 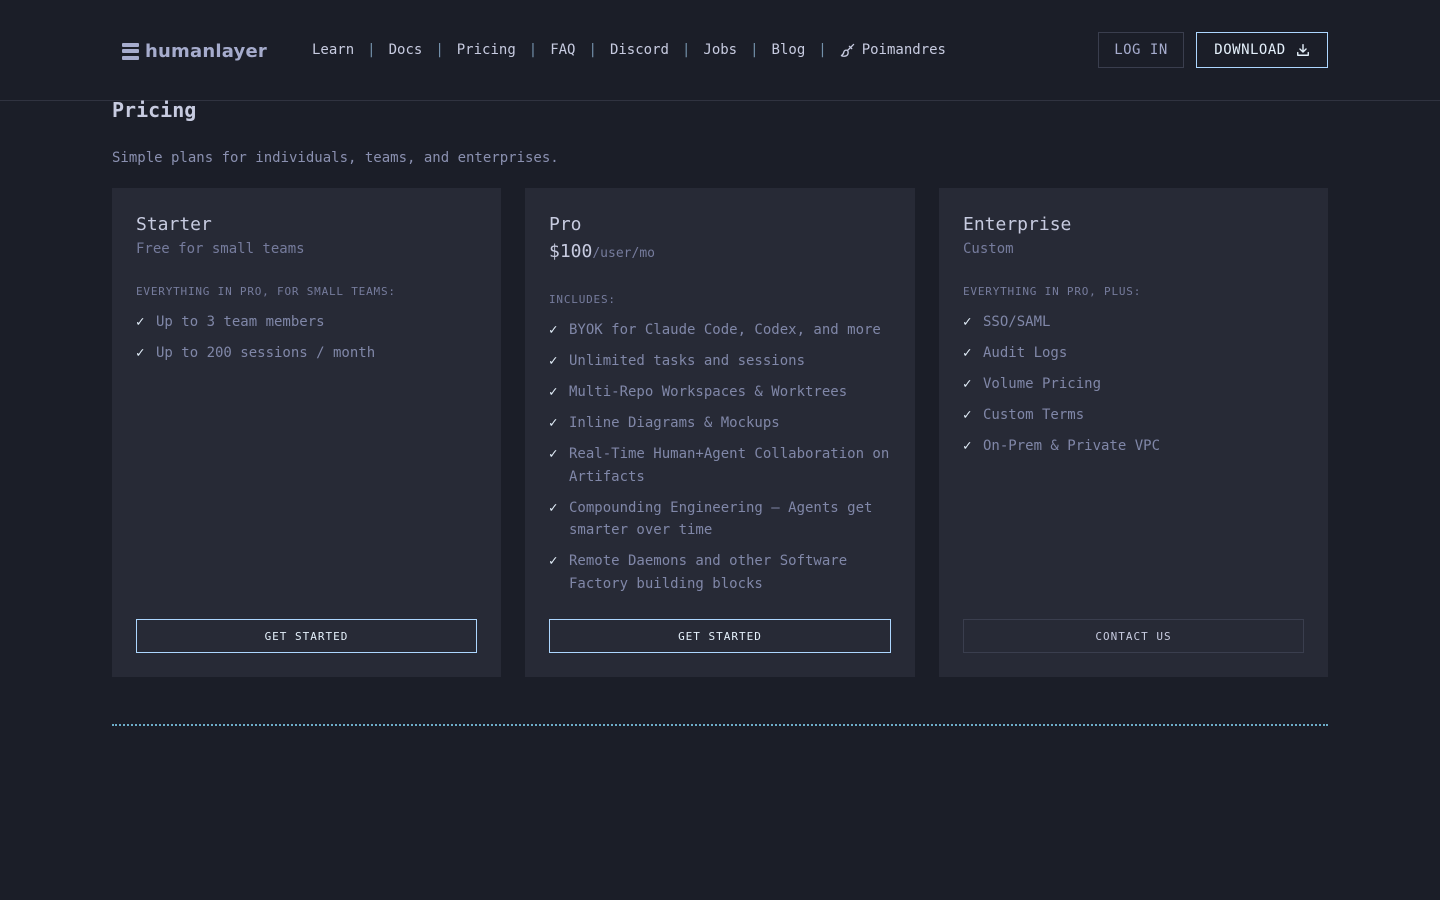 I want to click on download-button-label: DOWNLOAD, so click(x=1250, y=50).